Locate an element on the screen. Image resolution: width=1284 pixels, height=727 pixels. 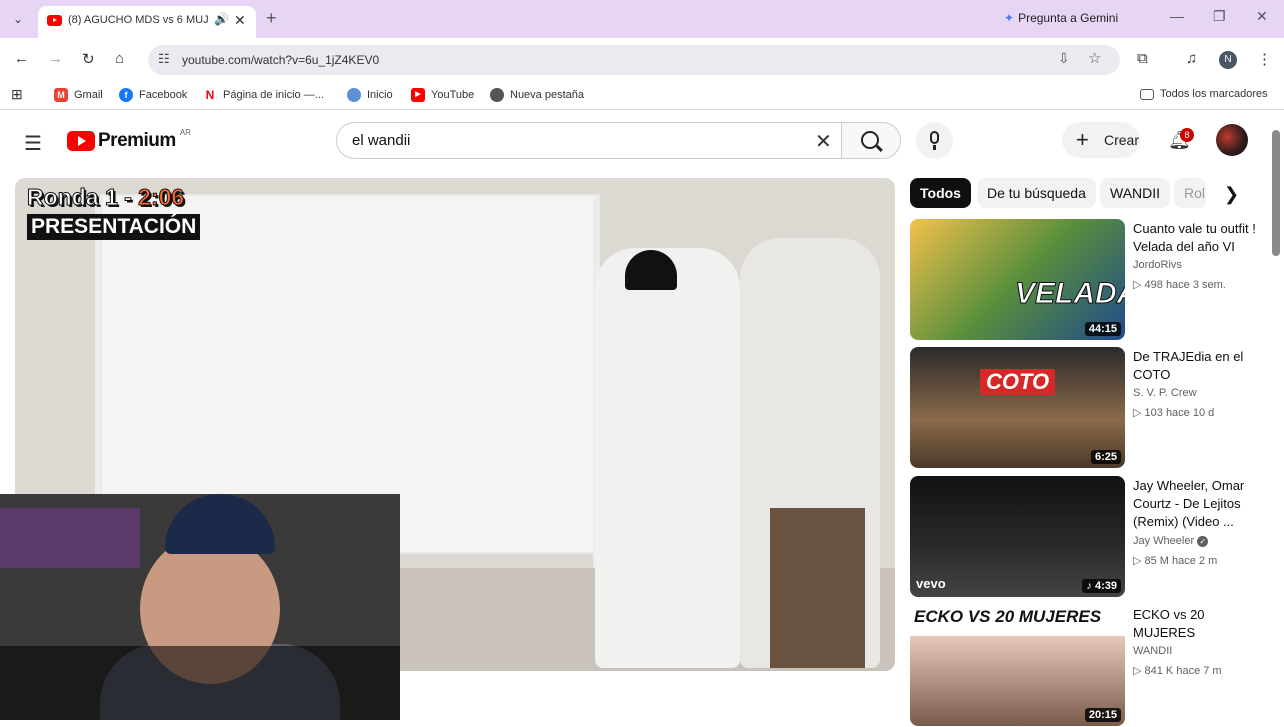
bookmark-gmail: M Gmail is located at coordinates (78, 95).